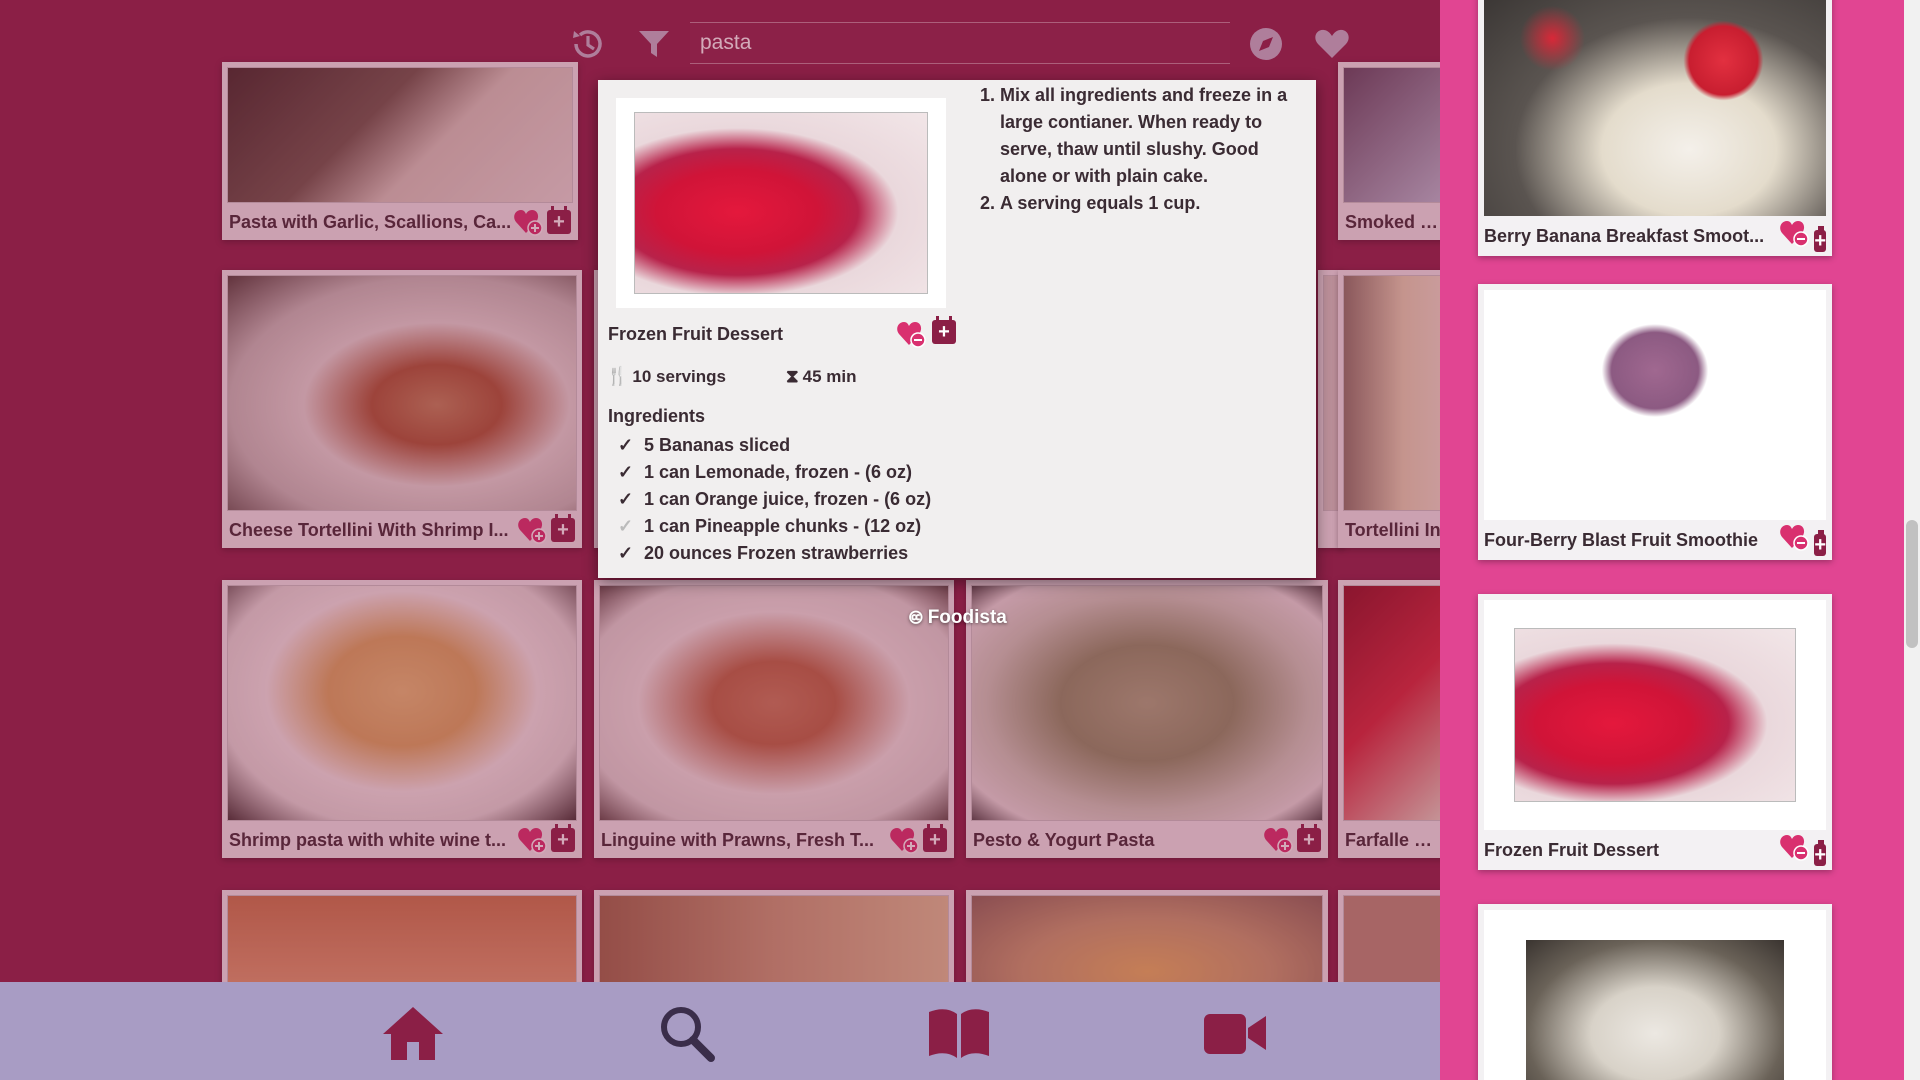 This screenshot has height=1080, width=1920. Describe the element at coordinates (657, 416) in the screenshot. I see `ingredients-heading: Ingredients` at that location.